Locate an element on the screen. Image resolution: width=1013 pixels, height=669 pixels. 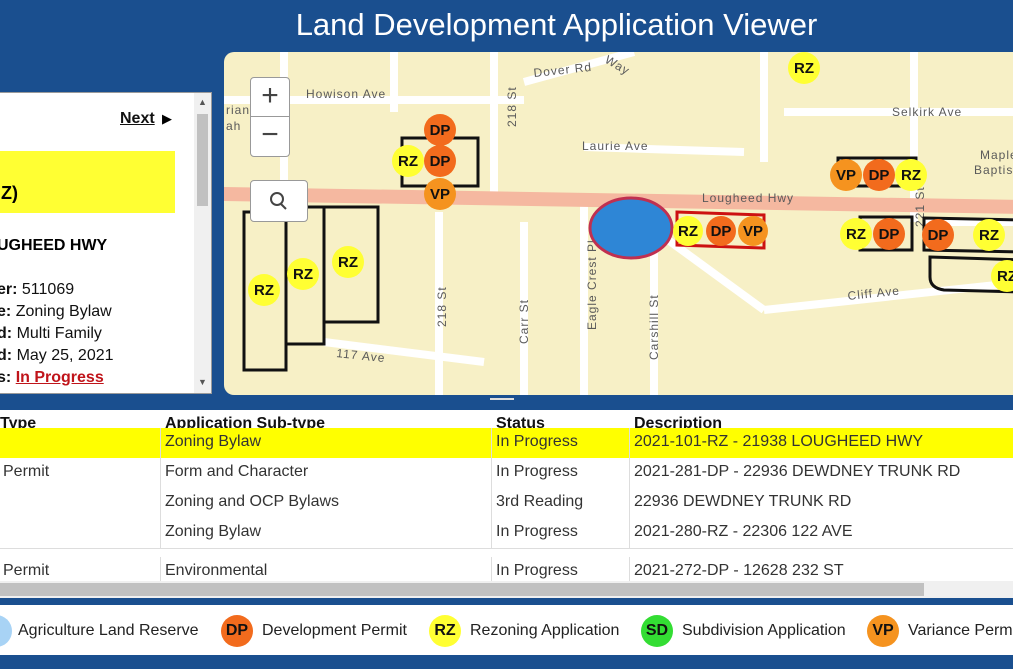
popup-row-number: er: 511069 is located at coordinates (37, 290).